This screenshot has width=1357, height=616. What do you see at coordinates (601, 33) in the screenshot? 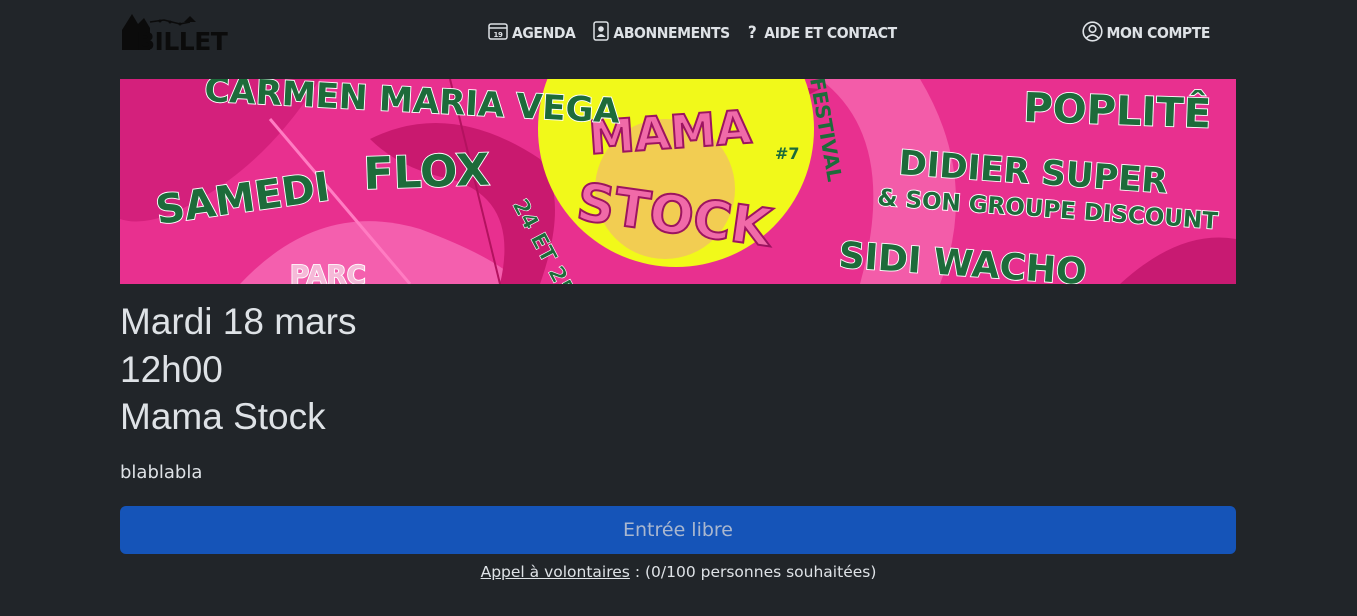
I see `membership-card-icon` at bounding box center [601, 33].